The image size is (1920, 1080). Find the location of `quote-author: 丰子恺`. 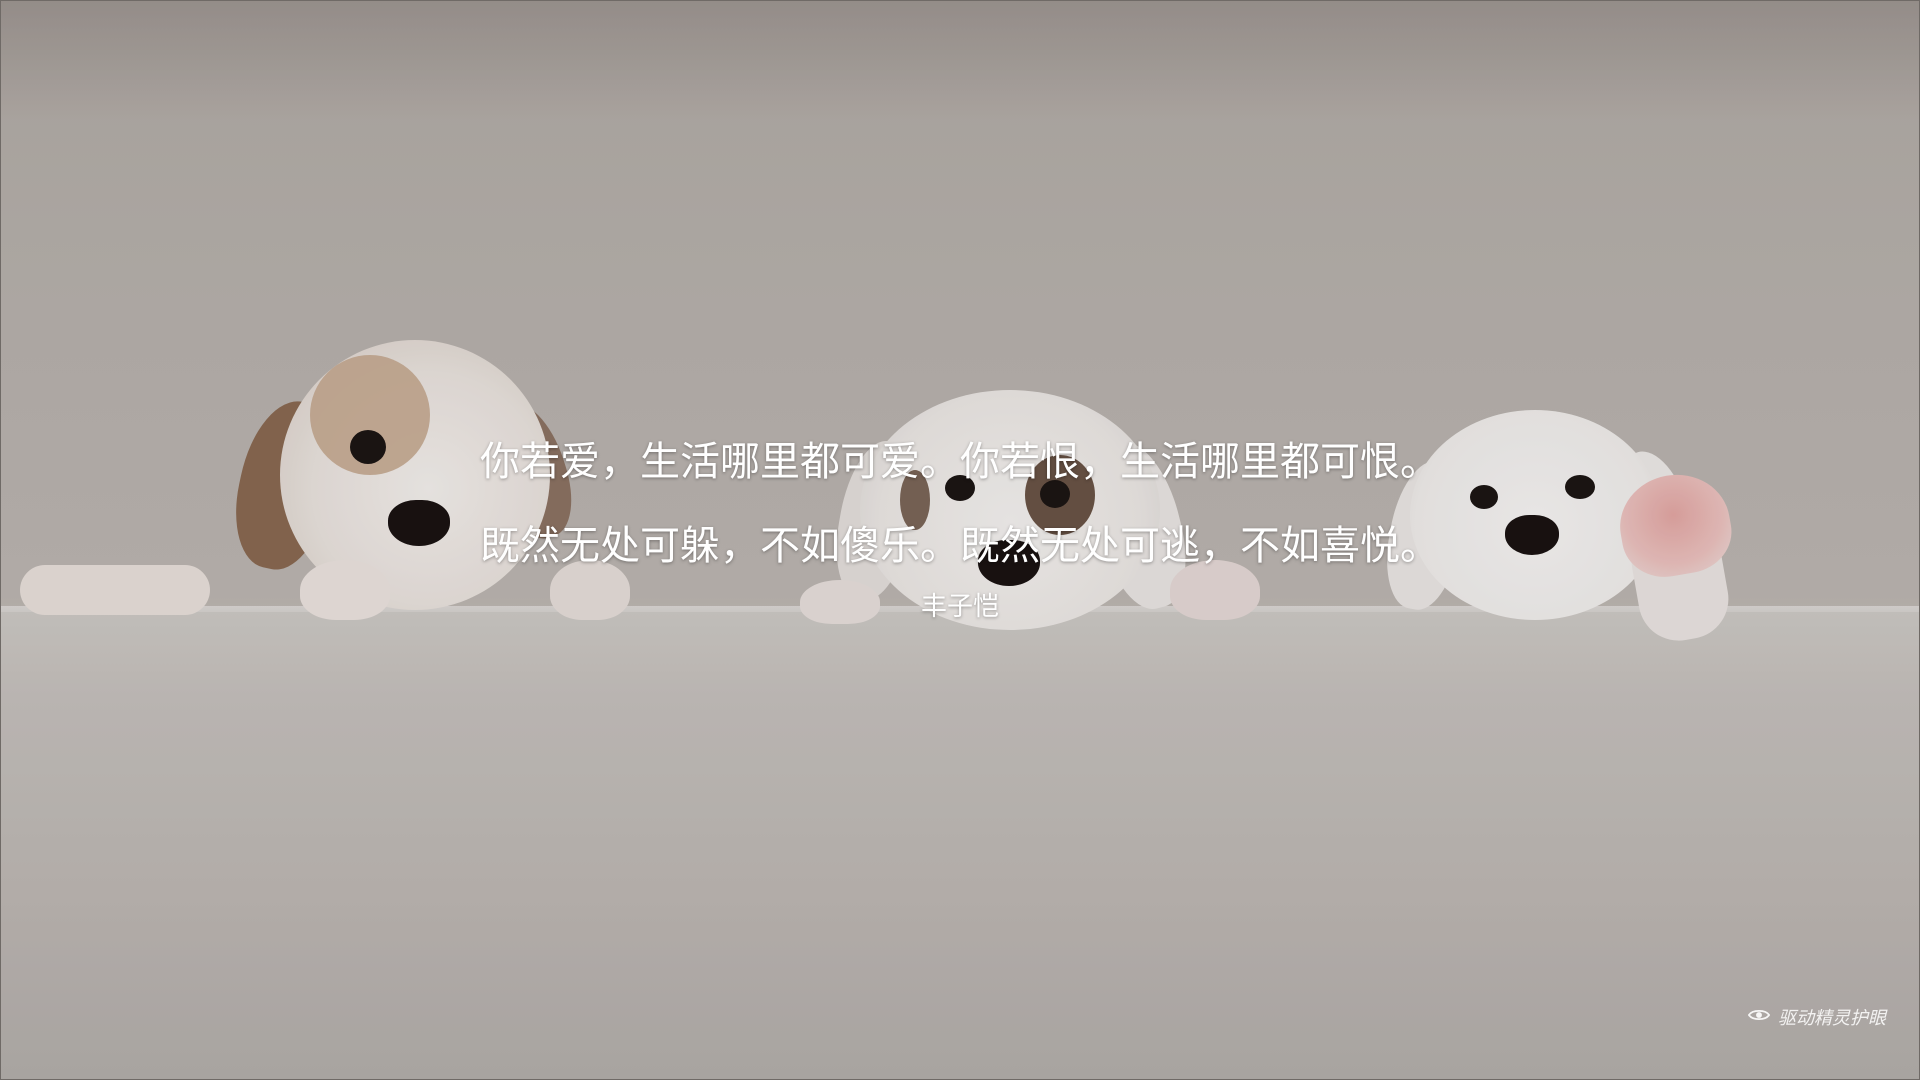

quote-author: 丰子恺 is located at coordinates (959, 607).